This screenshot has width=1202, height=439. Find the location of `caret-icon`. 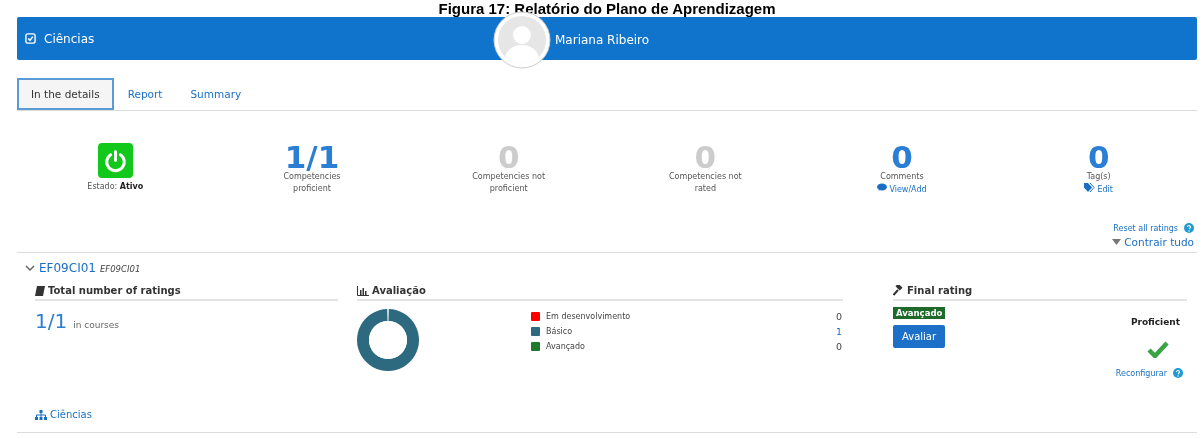

caret-icon is located at coordinates (1117, 242).